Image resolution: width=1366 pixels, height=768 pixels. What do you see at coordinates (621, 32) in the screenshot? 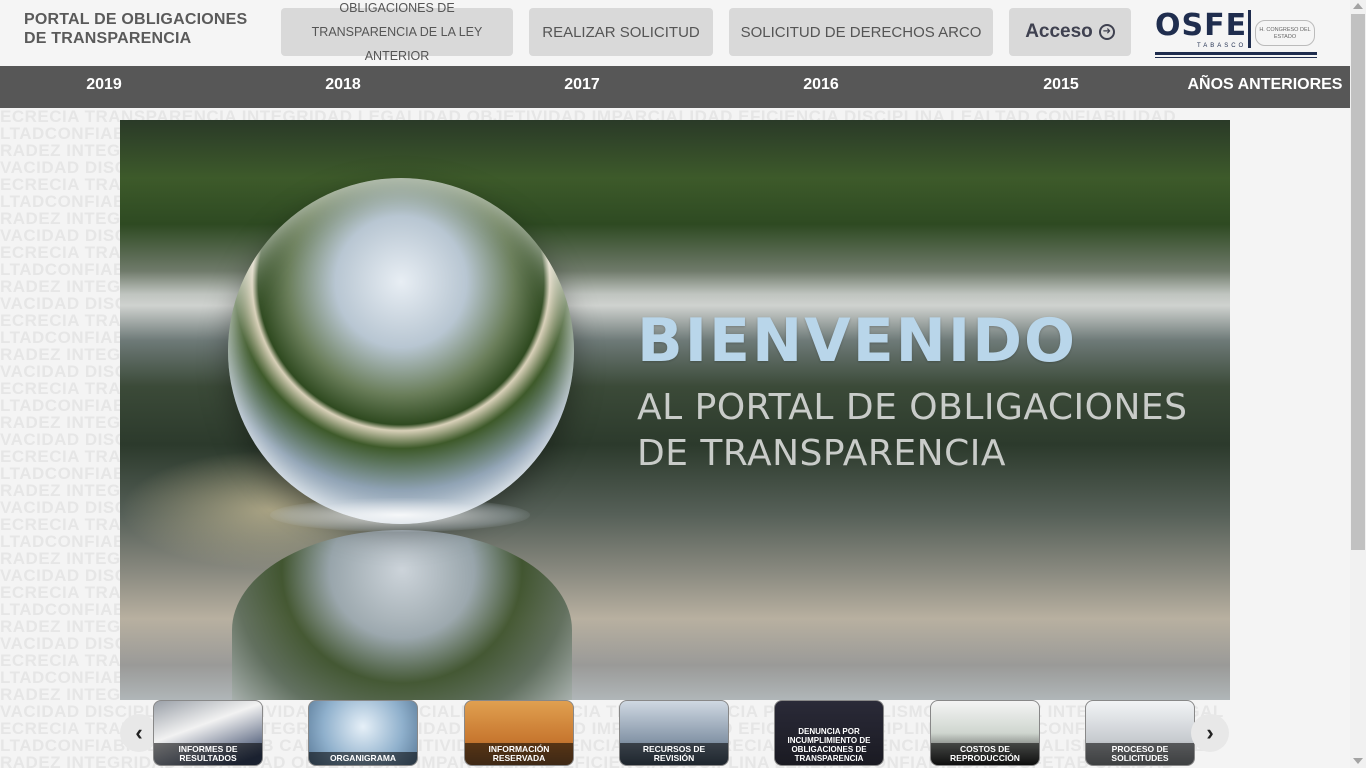
I see `realizar-solicitud-button: REALIZAR SOLICITUD` at bounding box center [621, 32].